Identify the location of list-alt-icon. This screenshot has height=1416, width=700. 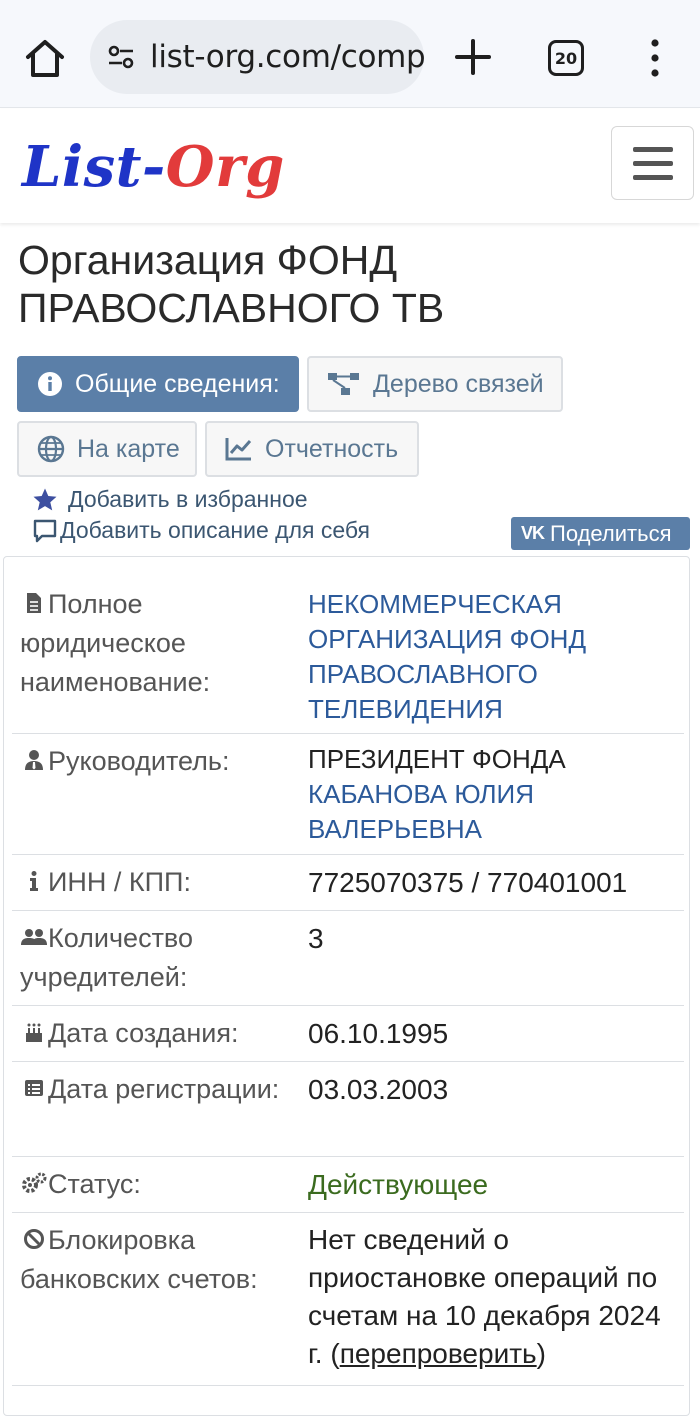
(34, 1088).